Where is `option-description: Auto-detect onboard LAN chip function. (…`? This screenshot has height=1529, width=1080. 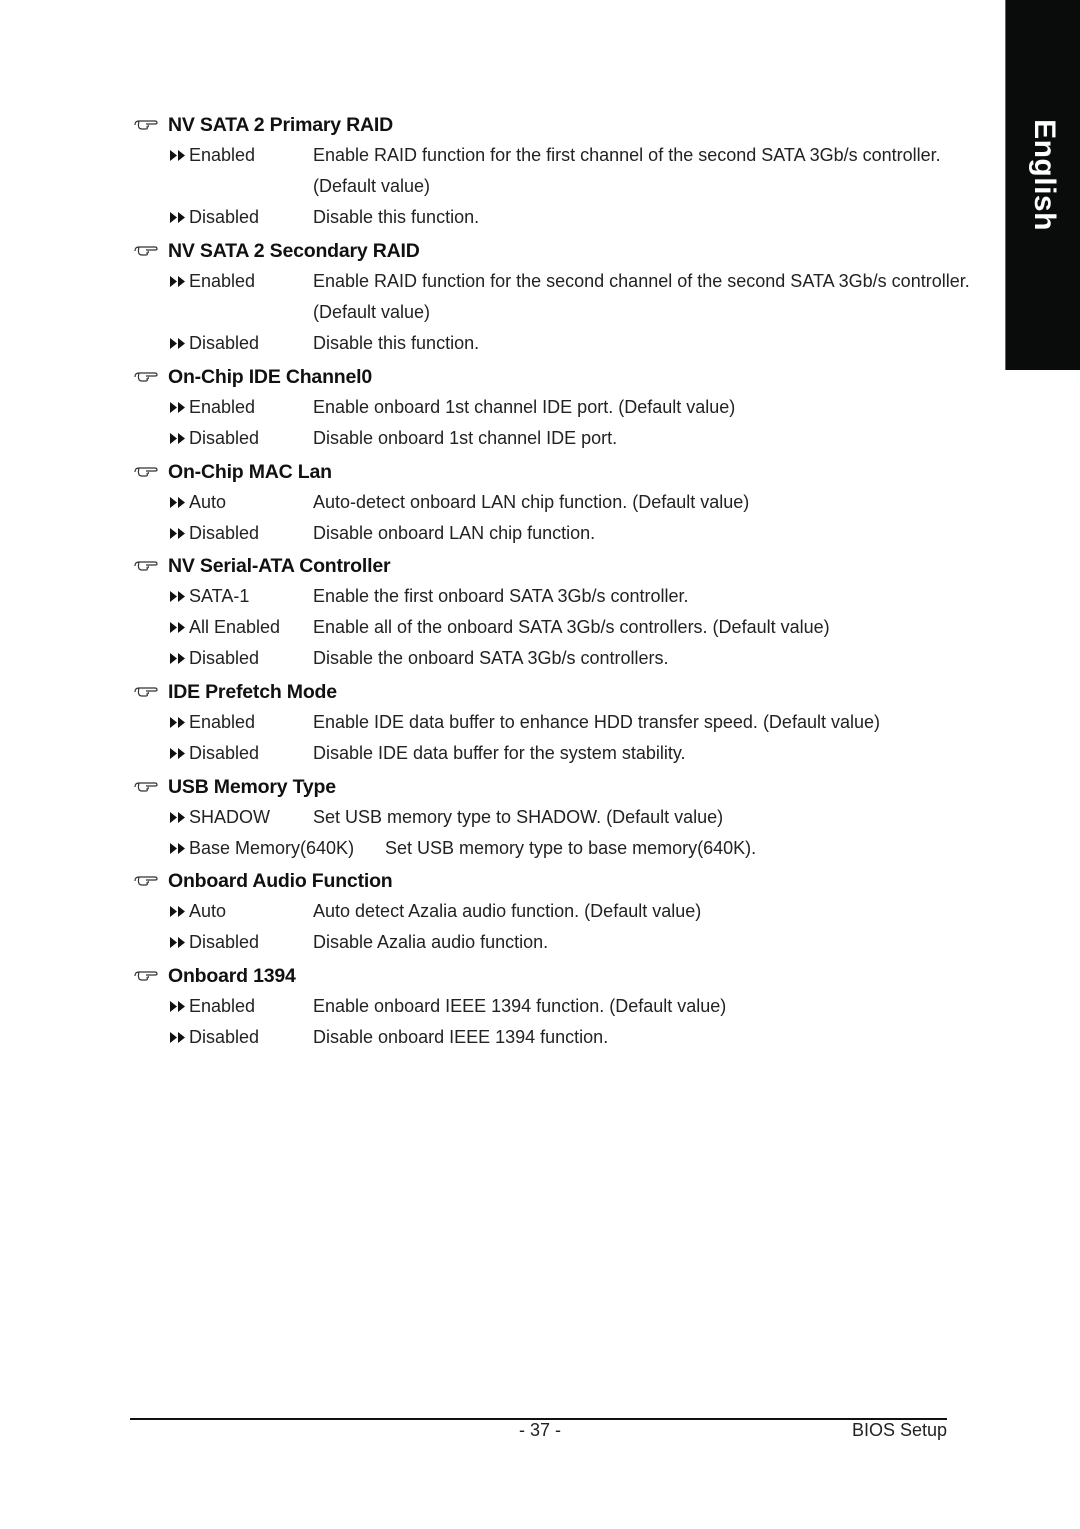 option-description: Auto-detect onboard LAN chip function. (… is located at coordinates (531, 502).